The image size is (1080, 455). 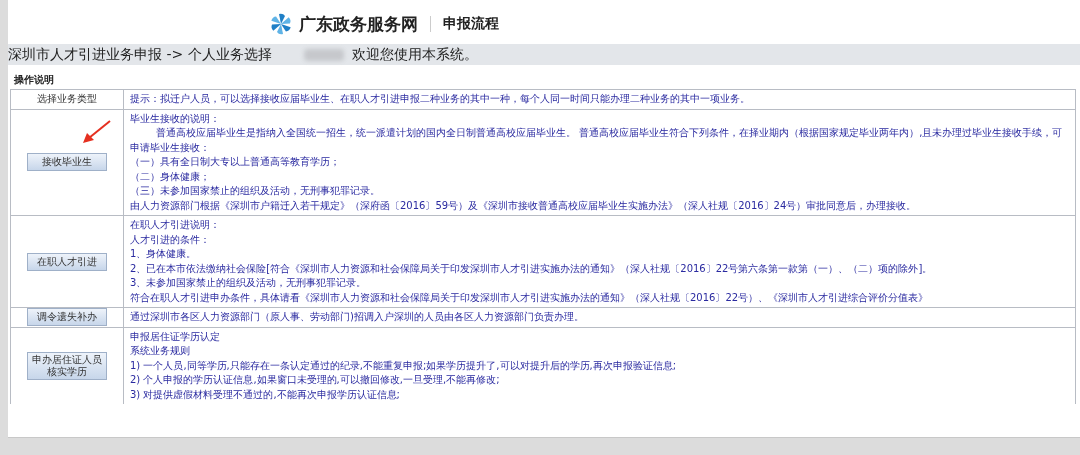 I want to click on business-button: 在职人才引进, so click(x=67, y=261).